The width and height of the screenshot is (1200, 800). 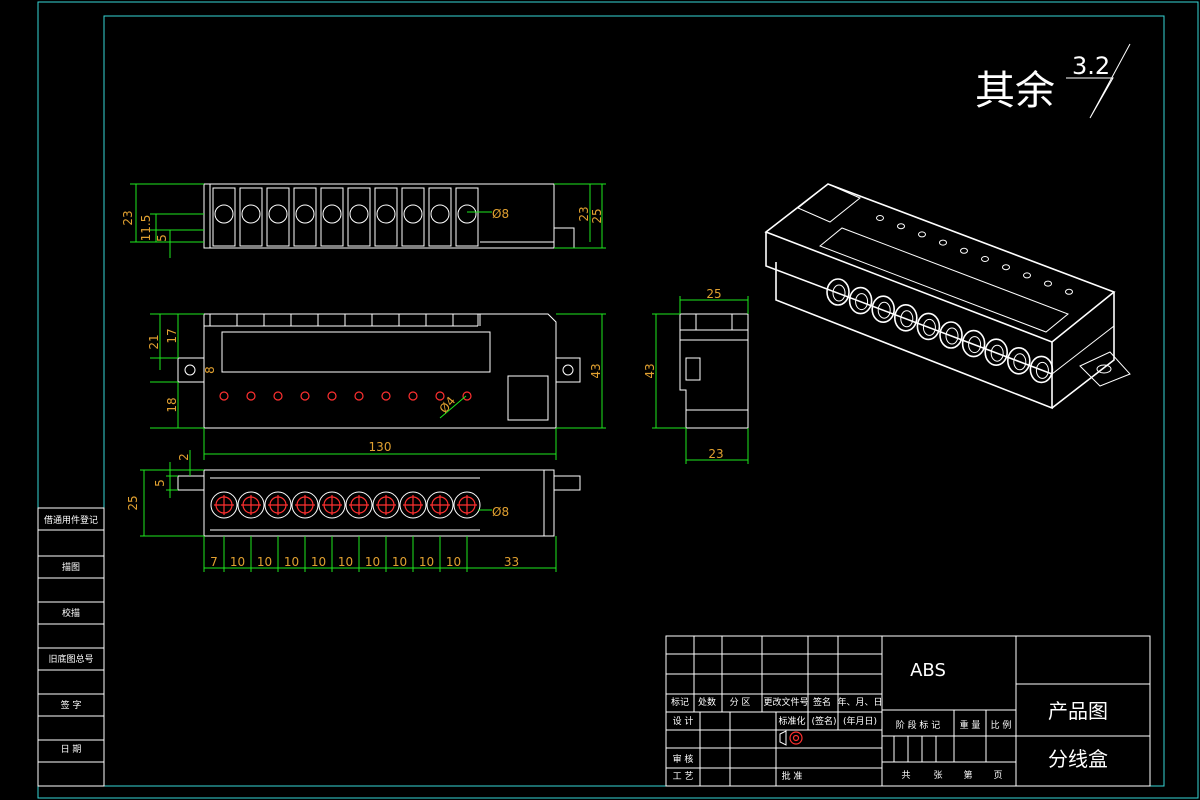 What do you see at coordinates (650, 370) in the screenshot?
I see `dim-side-height: 43` at bounding box center [650, 370].